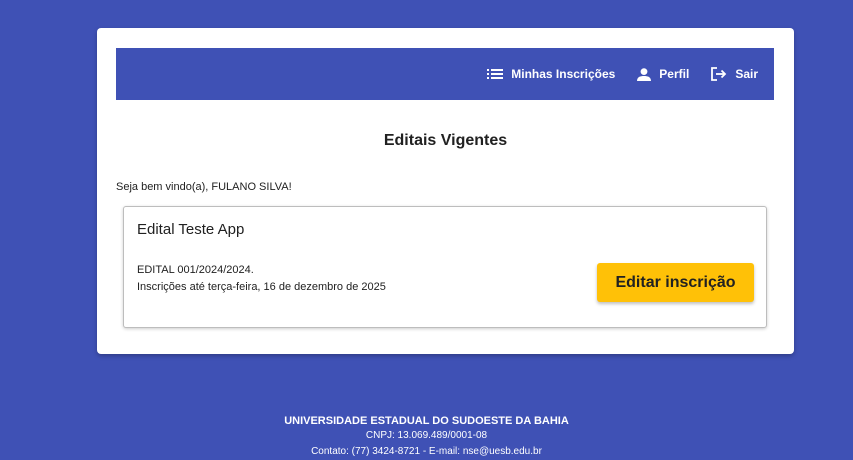 This screenshot has width=853, height=460. I want to click on logout-icon, so click(723, 74).